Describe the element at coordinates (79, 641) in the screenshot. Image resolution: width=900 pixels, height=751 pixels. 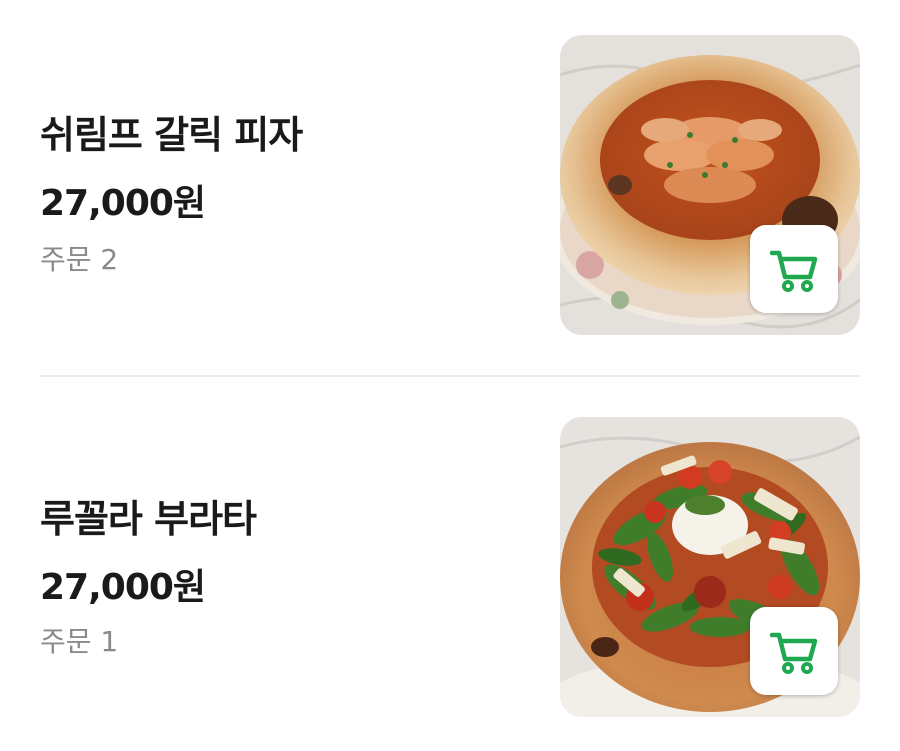
I see `item-order-count: 주문 1` at that location.